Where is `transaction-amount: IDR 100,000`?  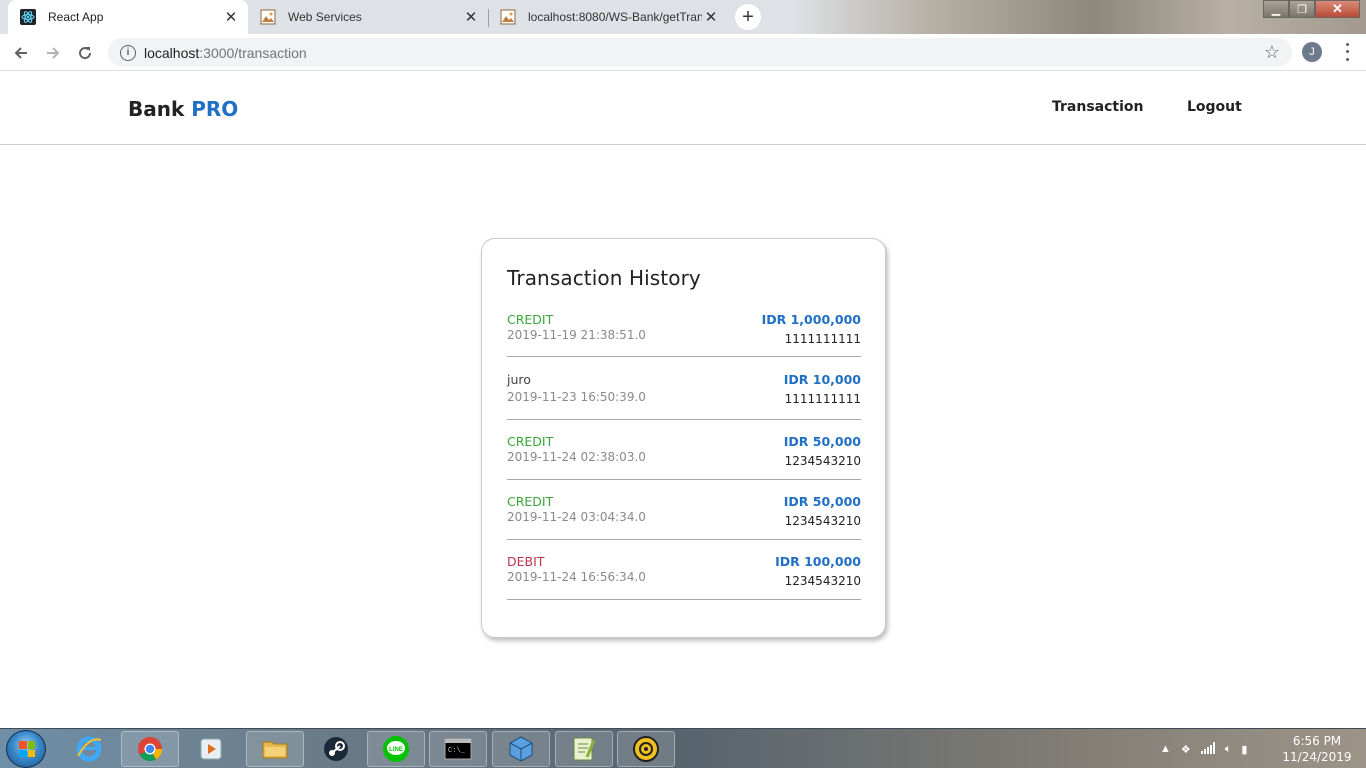 transaction-amount: IDR 100,000 is located at coordinates (818, 561).